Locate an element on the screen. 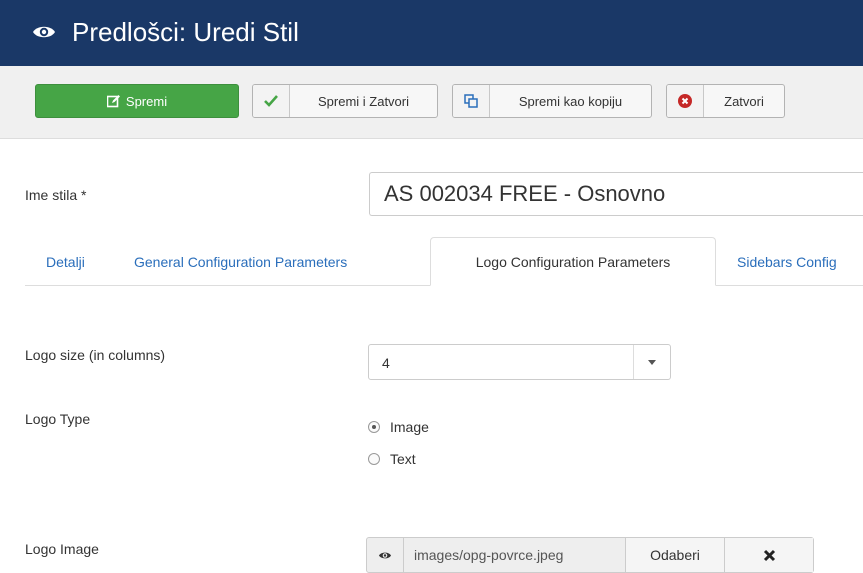 Image resolution: width=863 pixels, height=573 pixels. logo-image-field: images/opg-povrce.jpeg Odaberi is located at coordinates (590, 555).